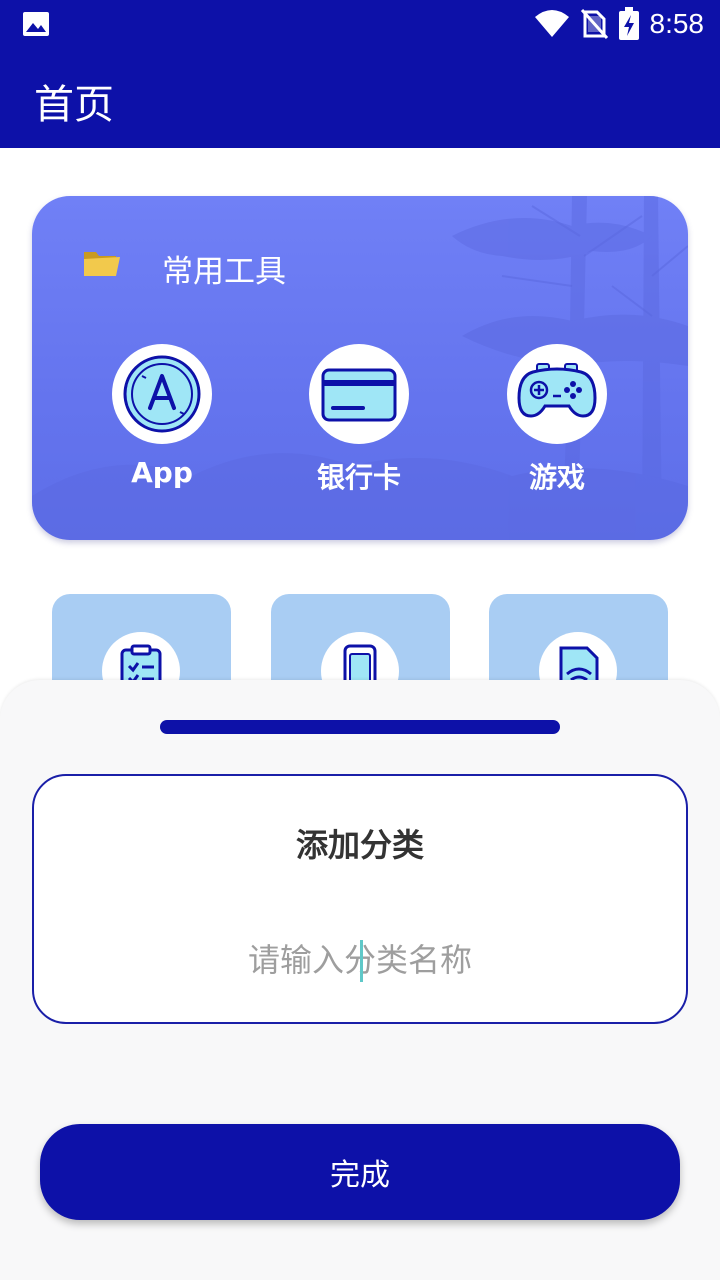 This screenshot has width=720, height=1280. What do you see at coordinates (551, 23) in the screenshot?
I see `wifi-icon` at bounding box center [551, 23].